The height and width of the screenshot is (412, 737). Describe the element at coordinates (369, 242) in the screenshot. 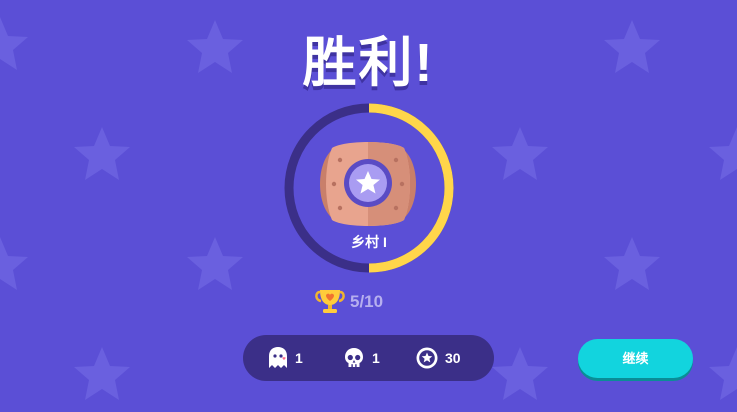

I see `rank-name: 乡村 I` at that location.